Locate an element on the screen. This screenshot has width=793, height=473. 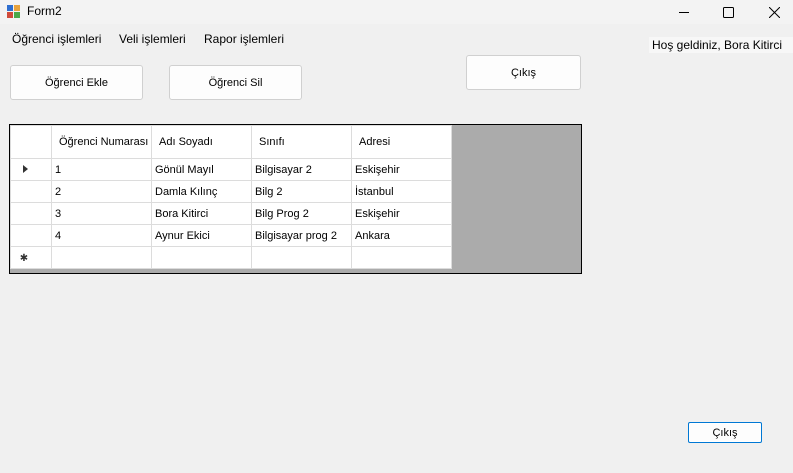
minimize-button is located at coordinates (684, 12).